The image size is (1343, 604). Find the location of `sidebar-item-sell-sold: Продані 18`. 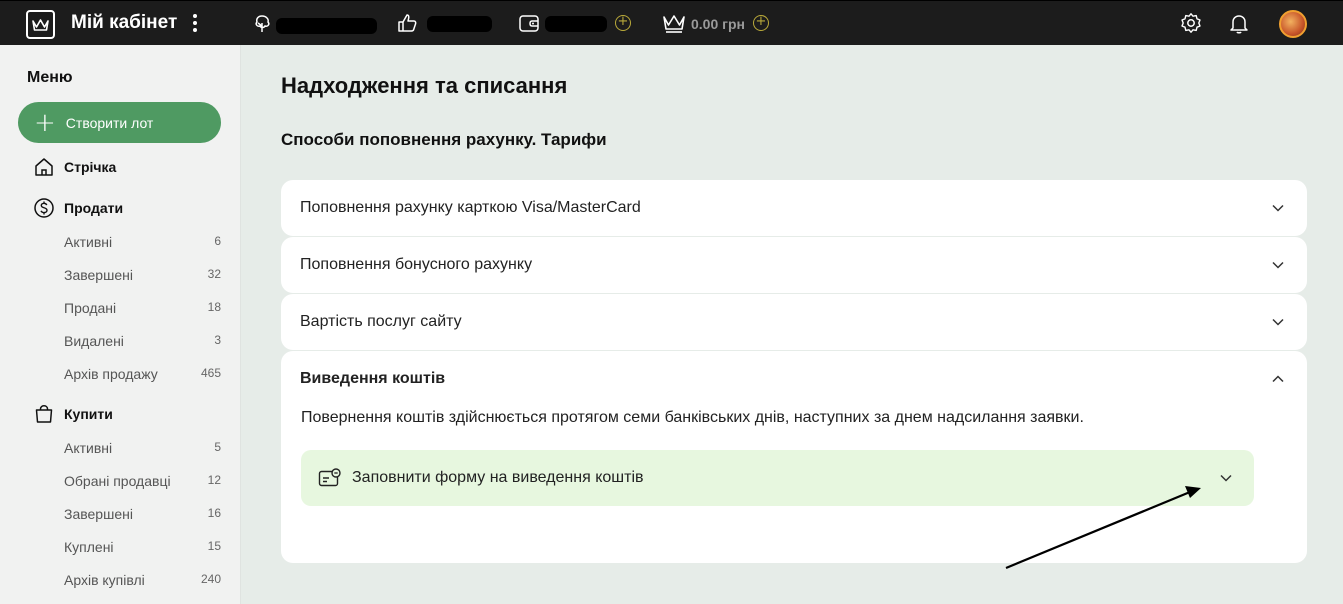

sidebar-item-sell-sold: Продані 18 is located at coordinates (142, 308).